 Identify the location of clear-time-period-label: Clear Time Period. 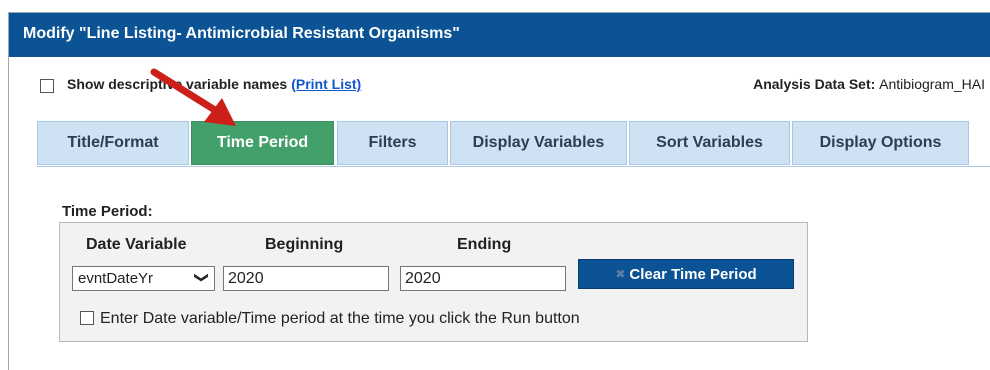
(693, 274).